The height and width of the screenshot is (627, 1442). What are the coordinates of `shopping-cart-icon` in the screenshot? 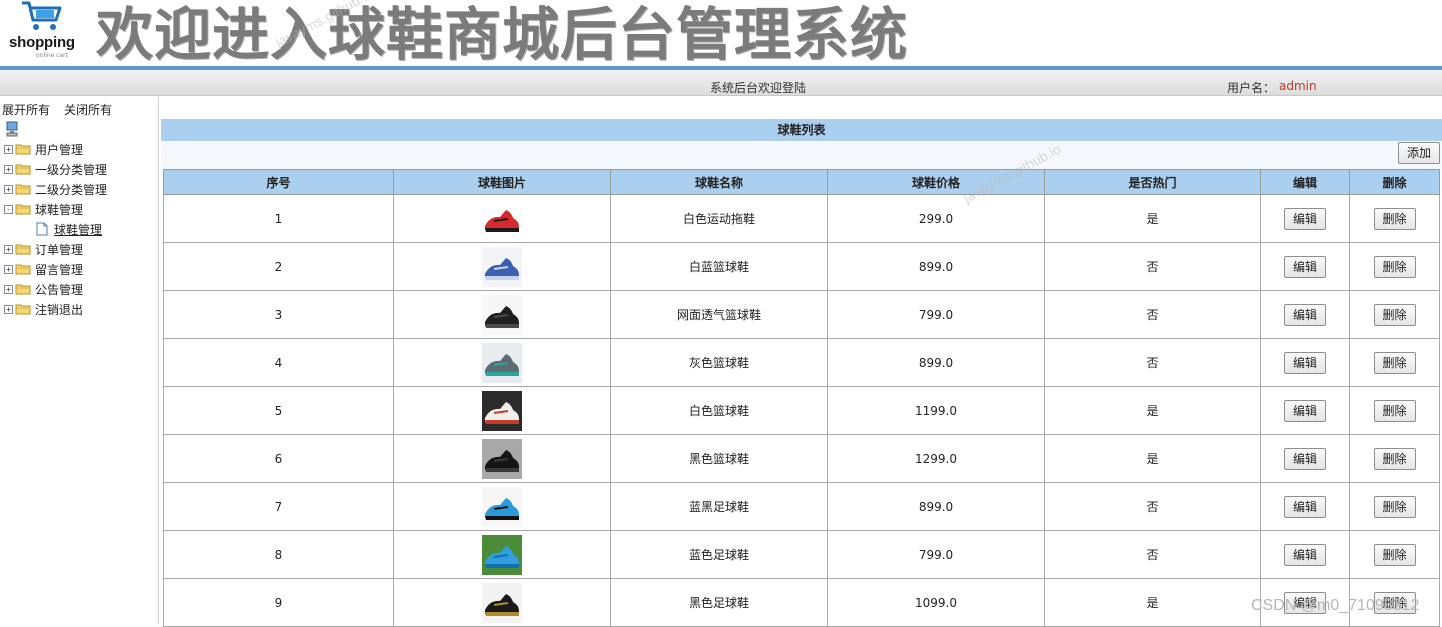 It's located at (42, 15).